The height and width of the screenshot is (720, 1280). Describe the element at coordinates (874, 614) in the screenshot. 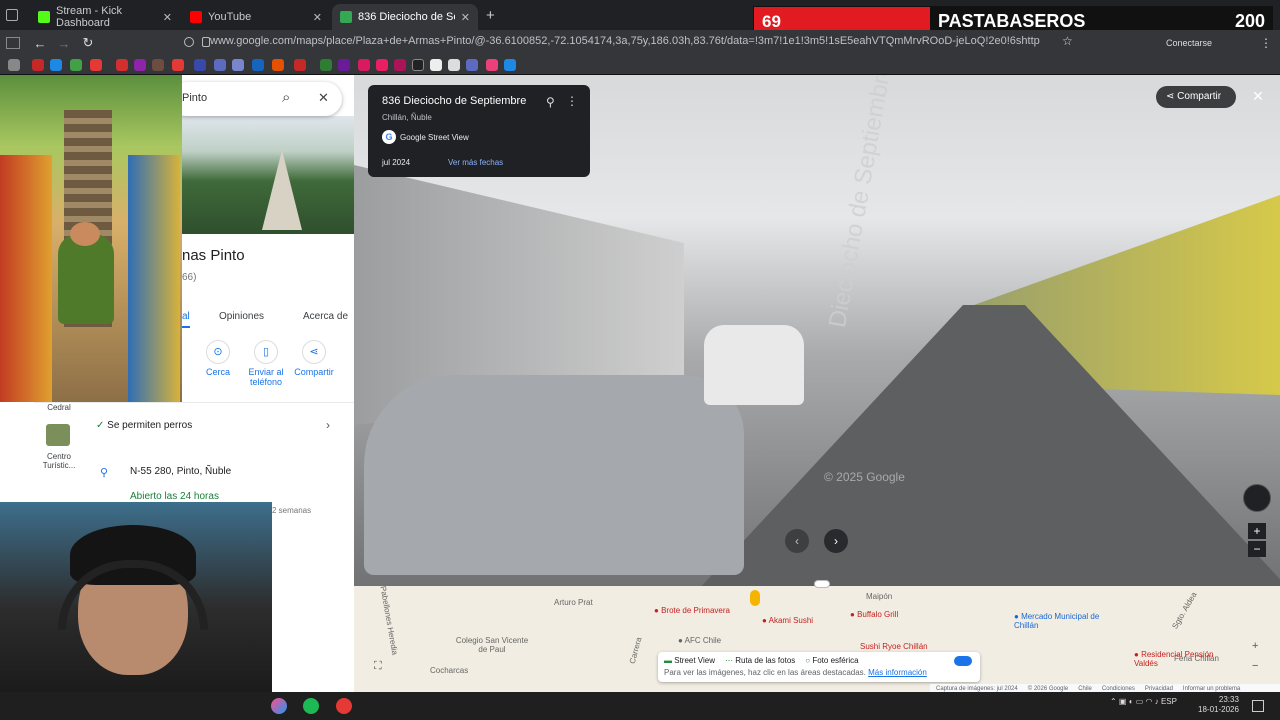

I see `poi-buffalo: ● Buffalo Grill` at that location.